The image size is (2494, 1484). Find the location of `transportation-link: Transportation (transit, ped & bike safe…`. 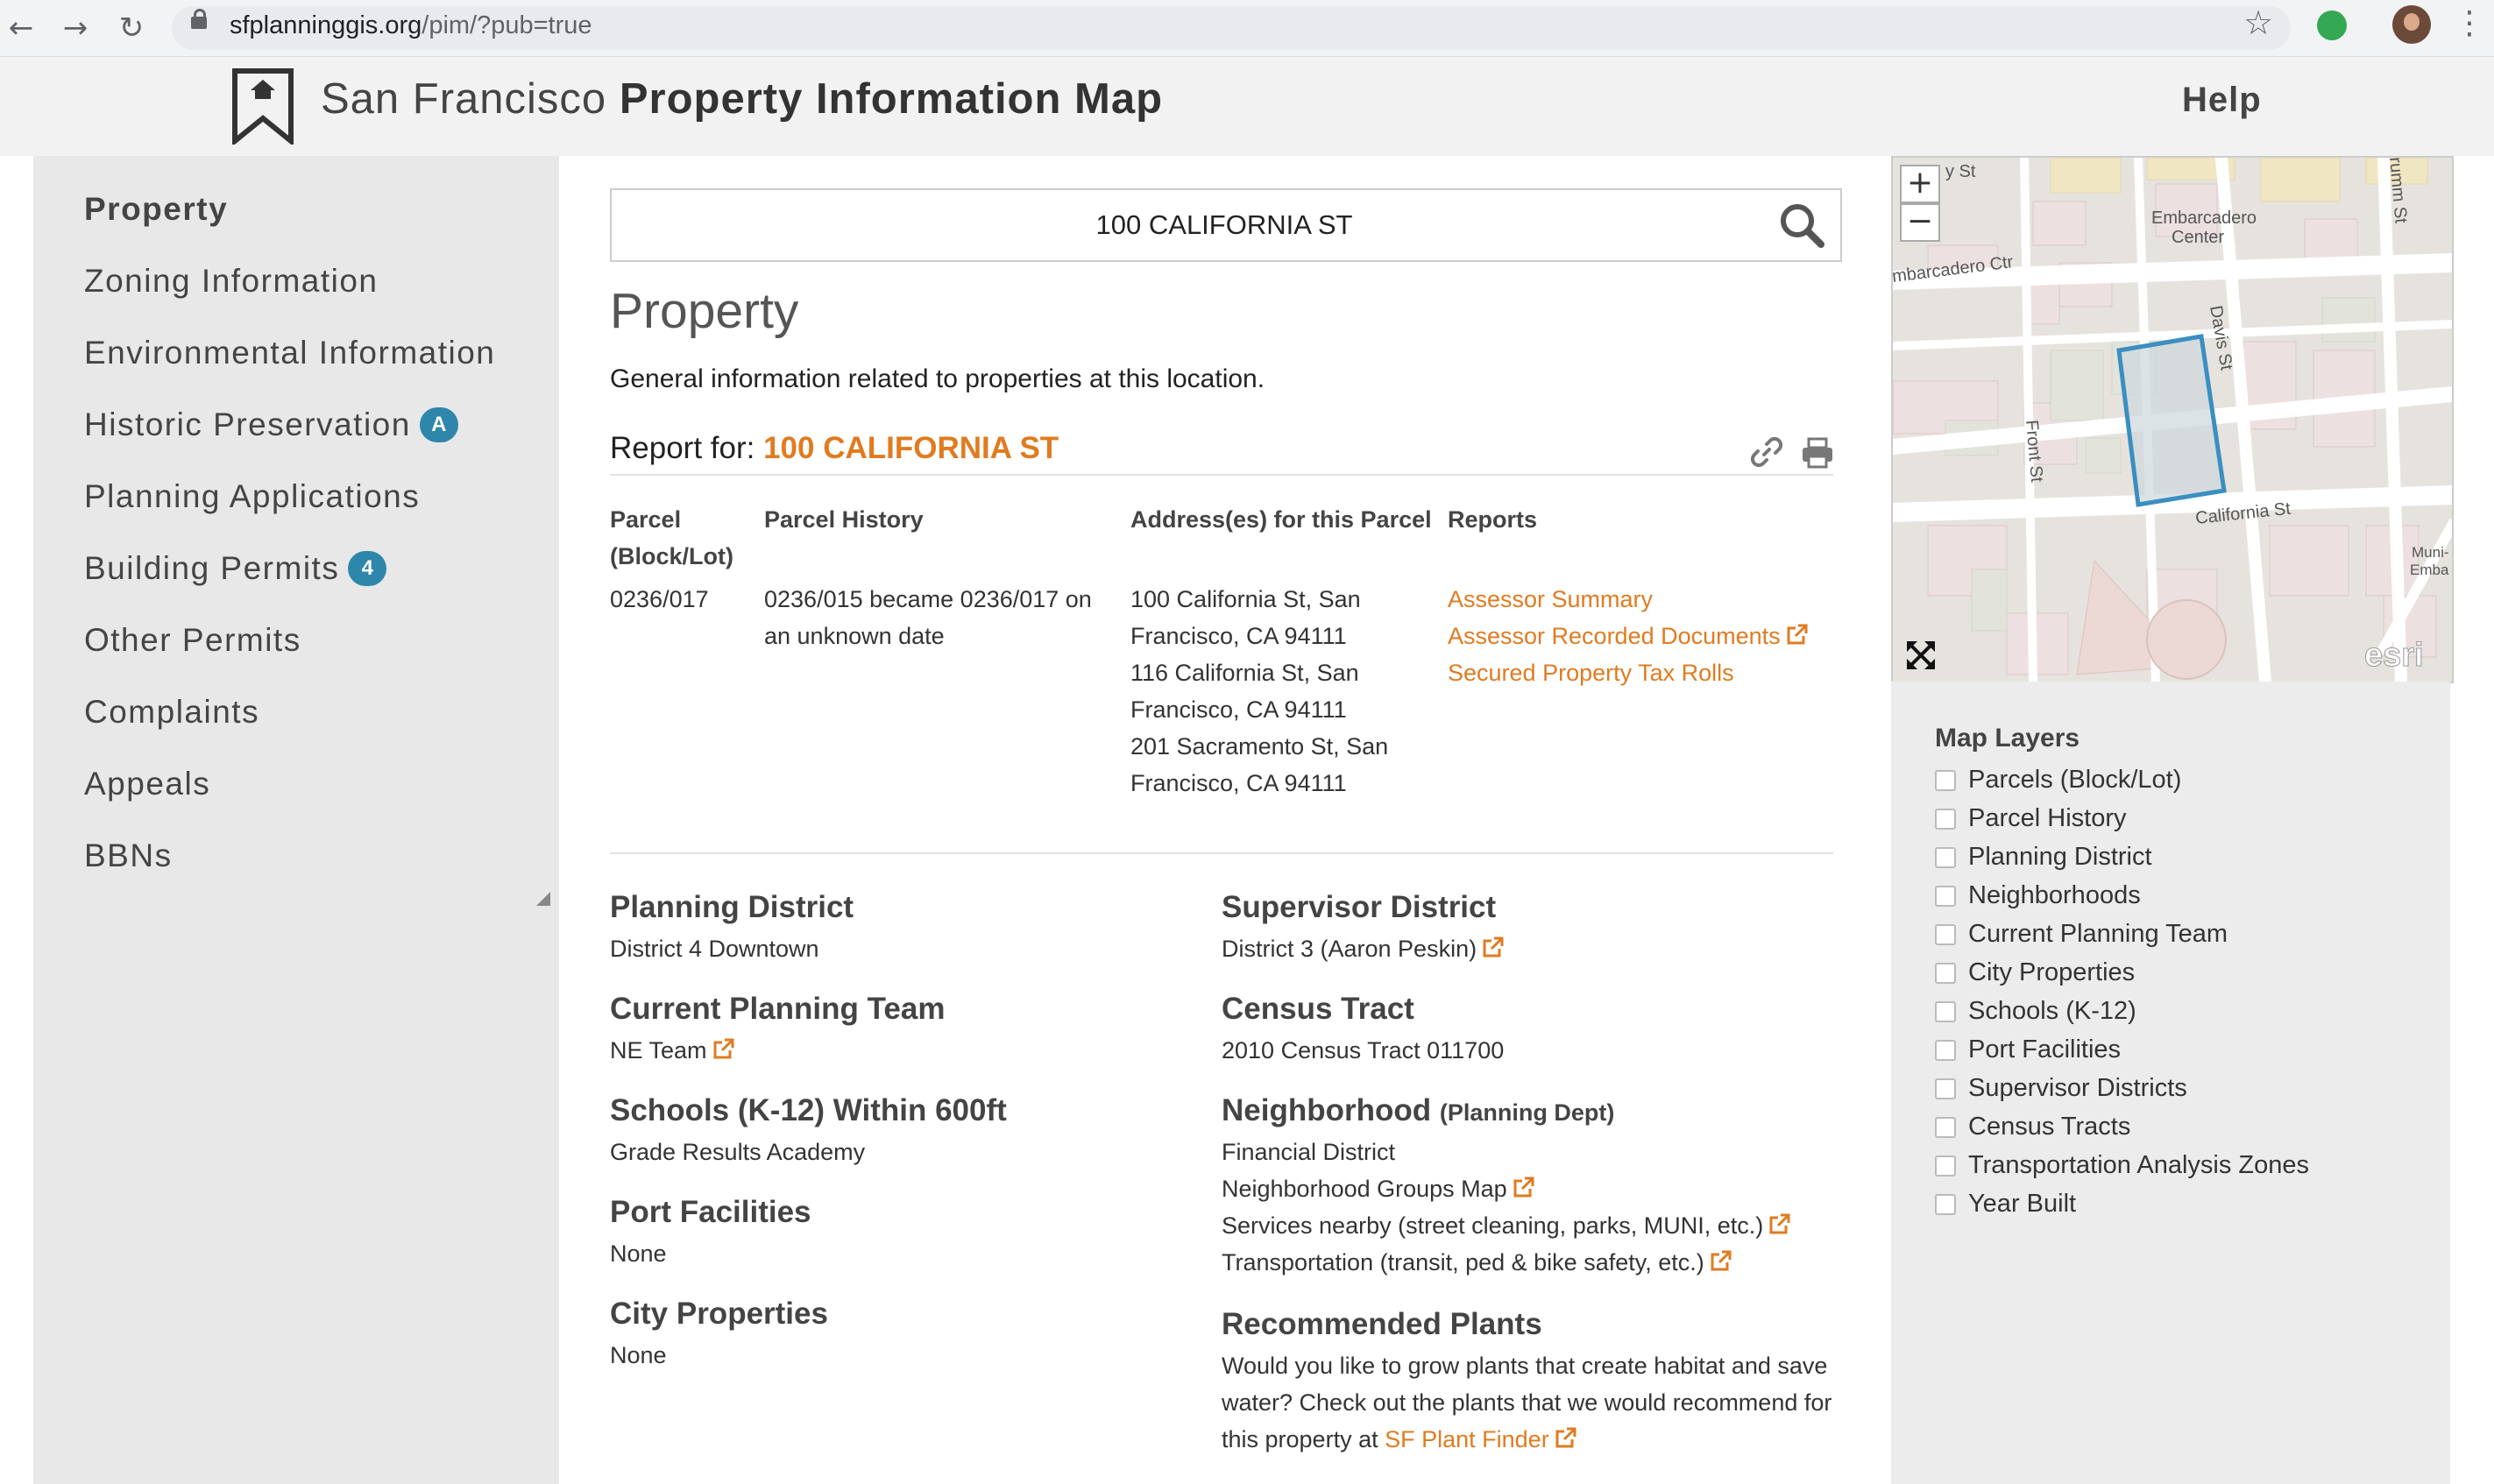

transportation-link: Transportation (transit, ped & bike safe… is located at coordinates (1506, 1262).